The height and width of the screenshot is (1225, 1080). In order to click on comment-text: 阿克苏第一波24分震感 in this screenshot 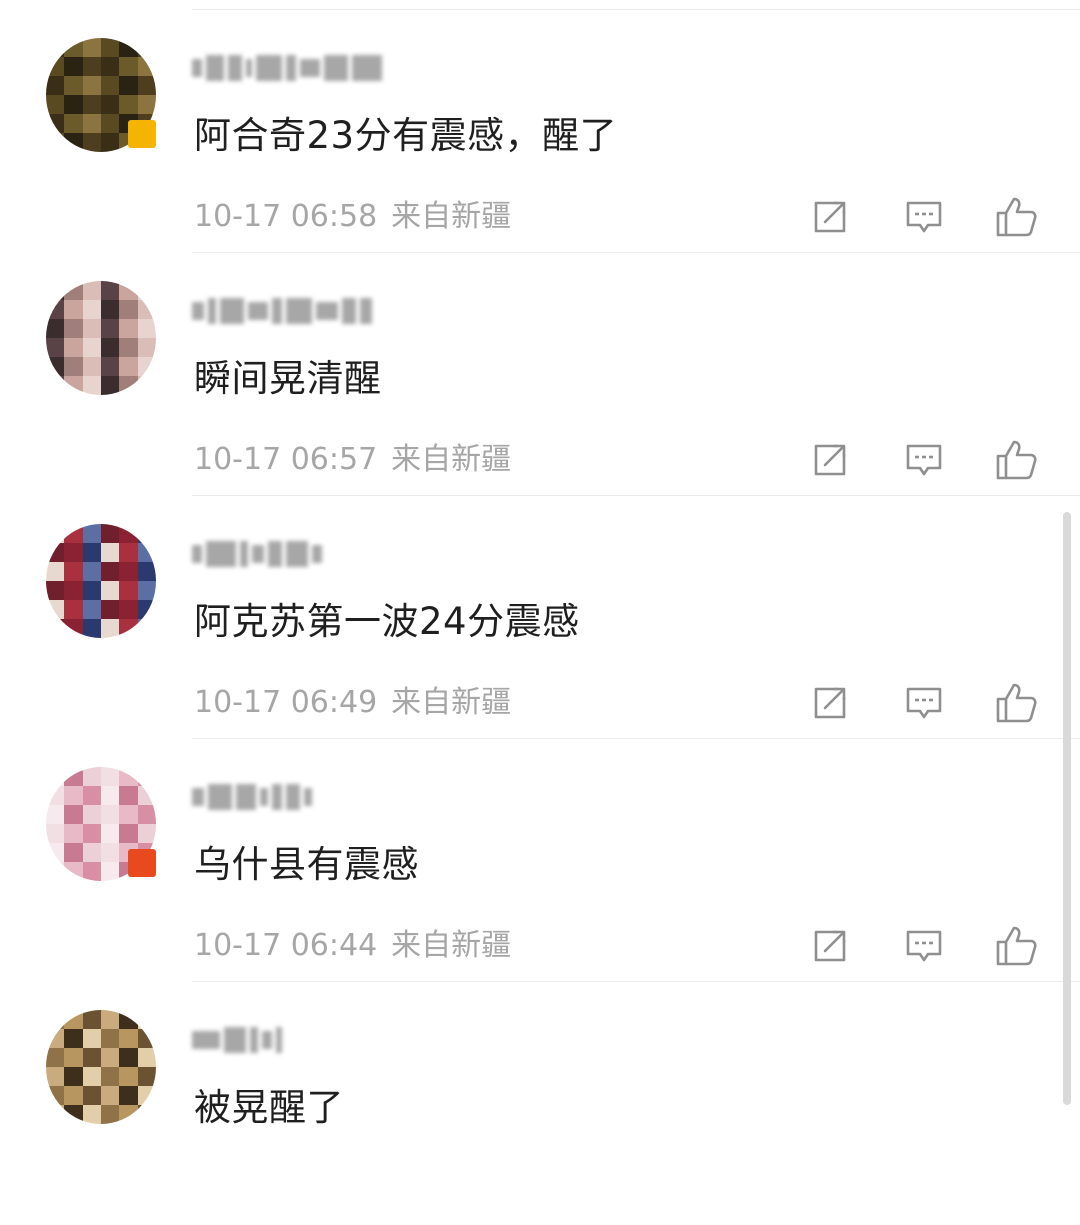, I will do `click(387, 621)`.